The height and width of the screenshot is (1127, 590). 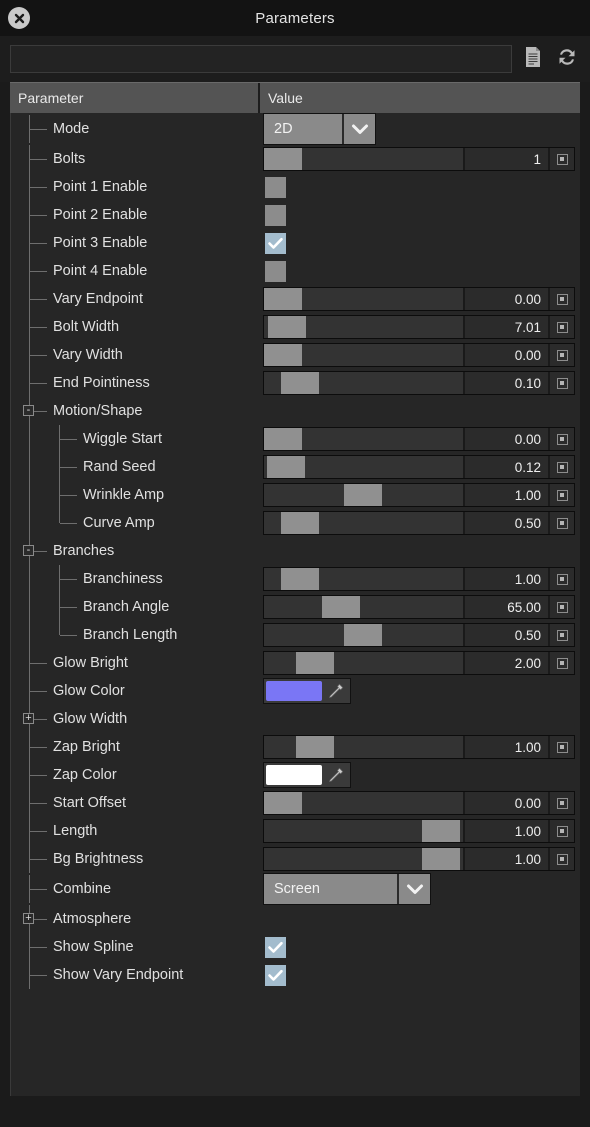 I want to click on parameter-row: Wrinkle Amp 1.00, so click(x=295, y=495).